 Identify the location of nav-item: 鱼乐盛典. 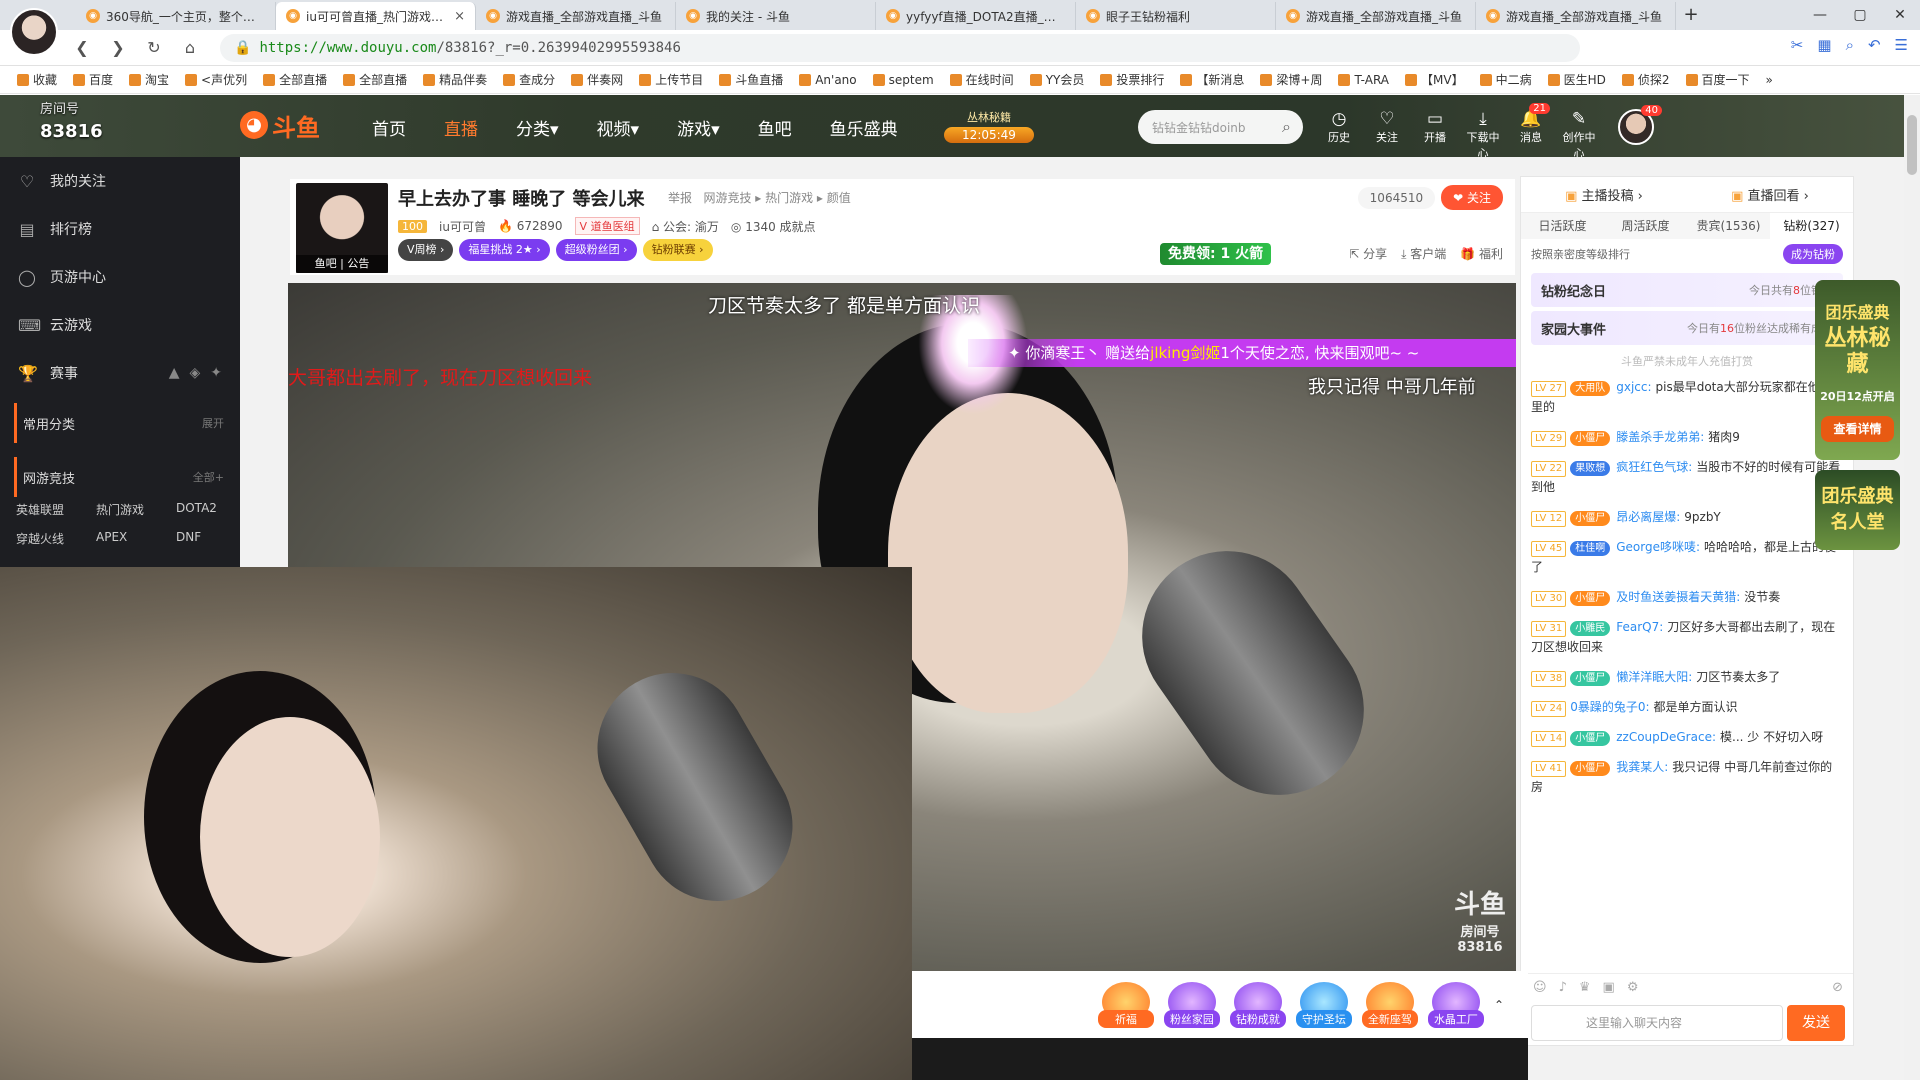
(864, 127).